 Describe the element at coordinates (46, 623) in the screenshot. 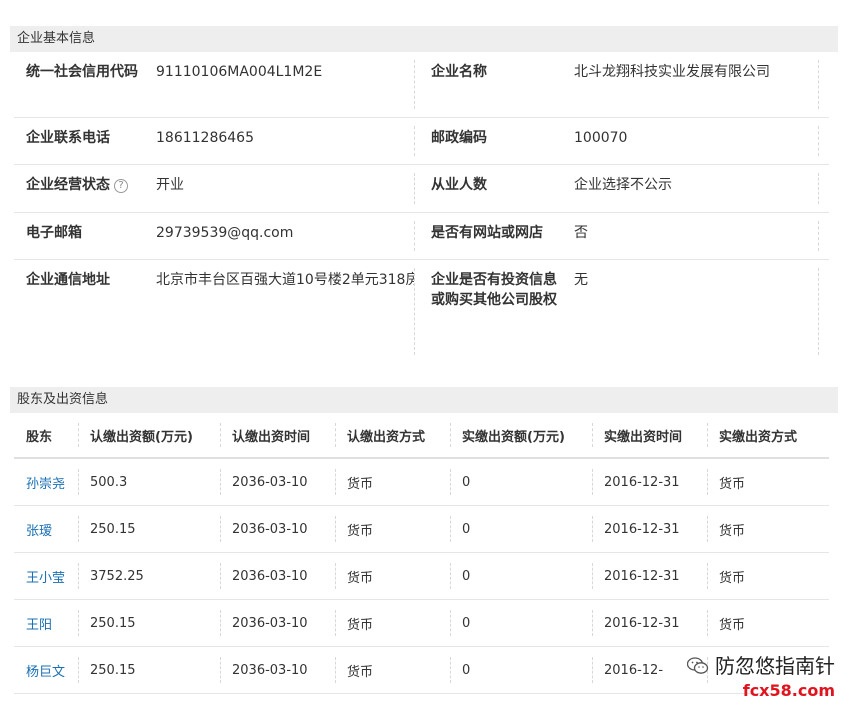

I see `shareholder-name-link: 王阳` at that location.